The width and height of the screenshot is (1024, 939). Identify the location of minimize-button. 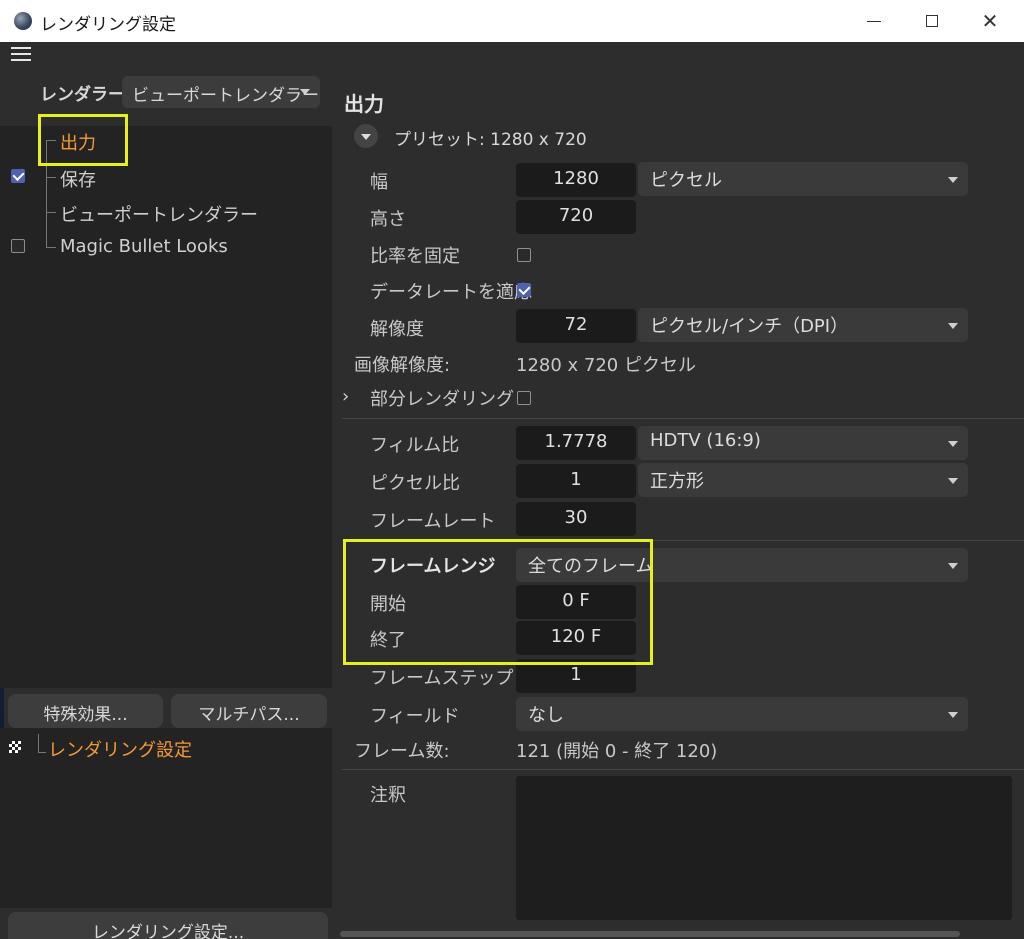
(874, 21).